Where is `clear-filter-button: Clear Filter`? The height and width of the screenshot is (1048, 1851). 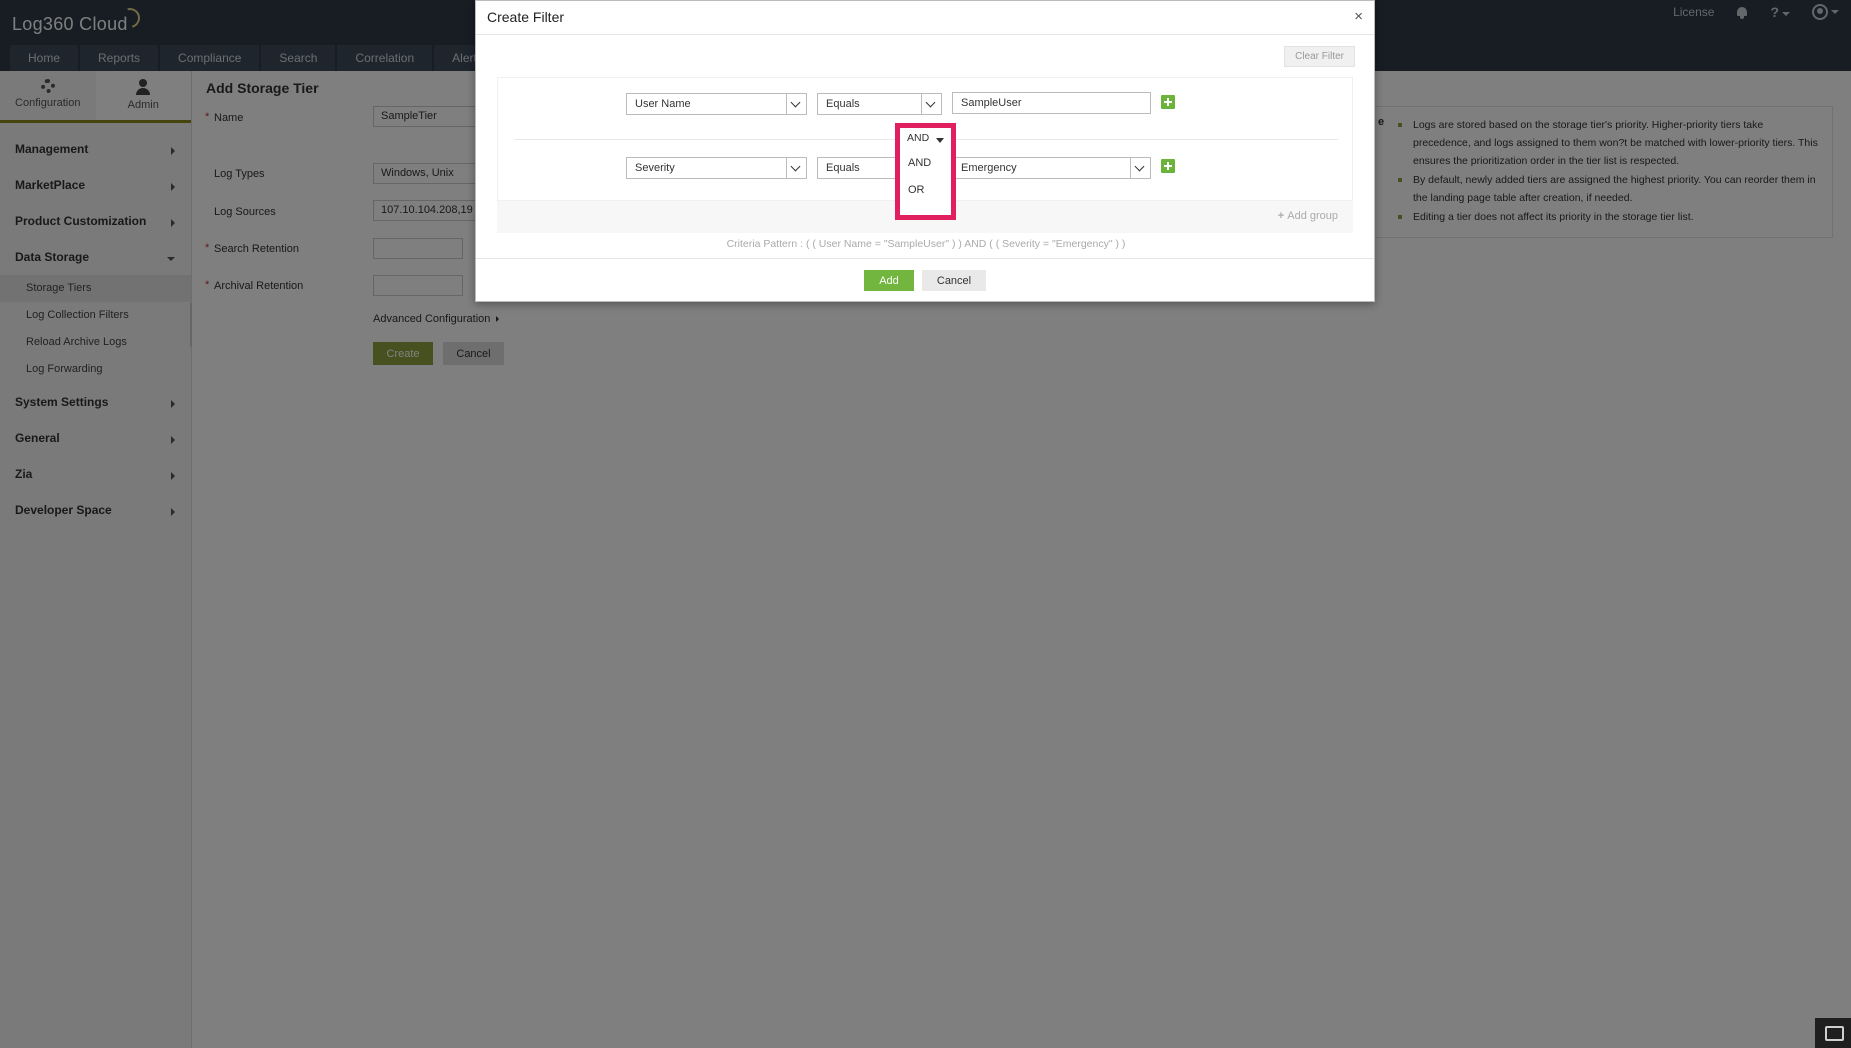
clear-filter-button: Clear Filter is located at coordinates (1319, 56).